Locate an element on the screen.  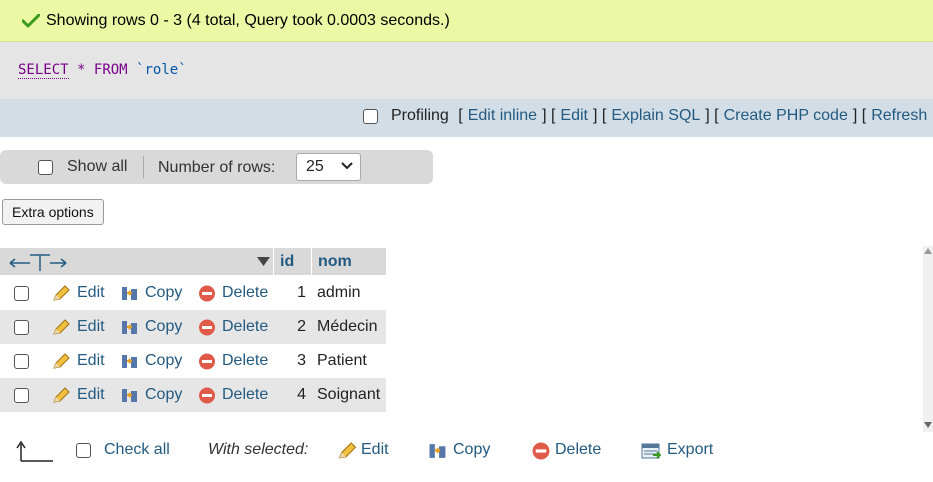
column-resize-arrows-icon is located at coordinates (38, 262).